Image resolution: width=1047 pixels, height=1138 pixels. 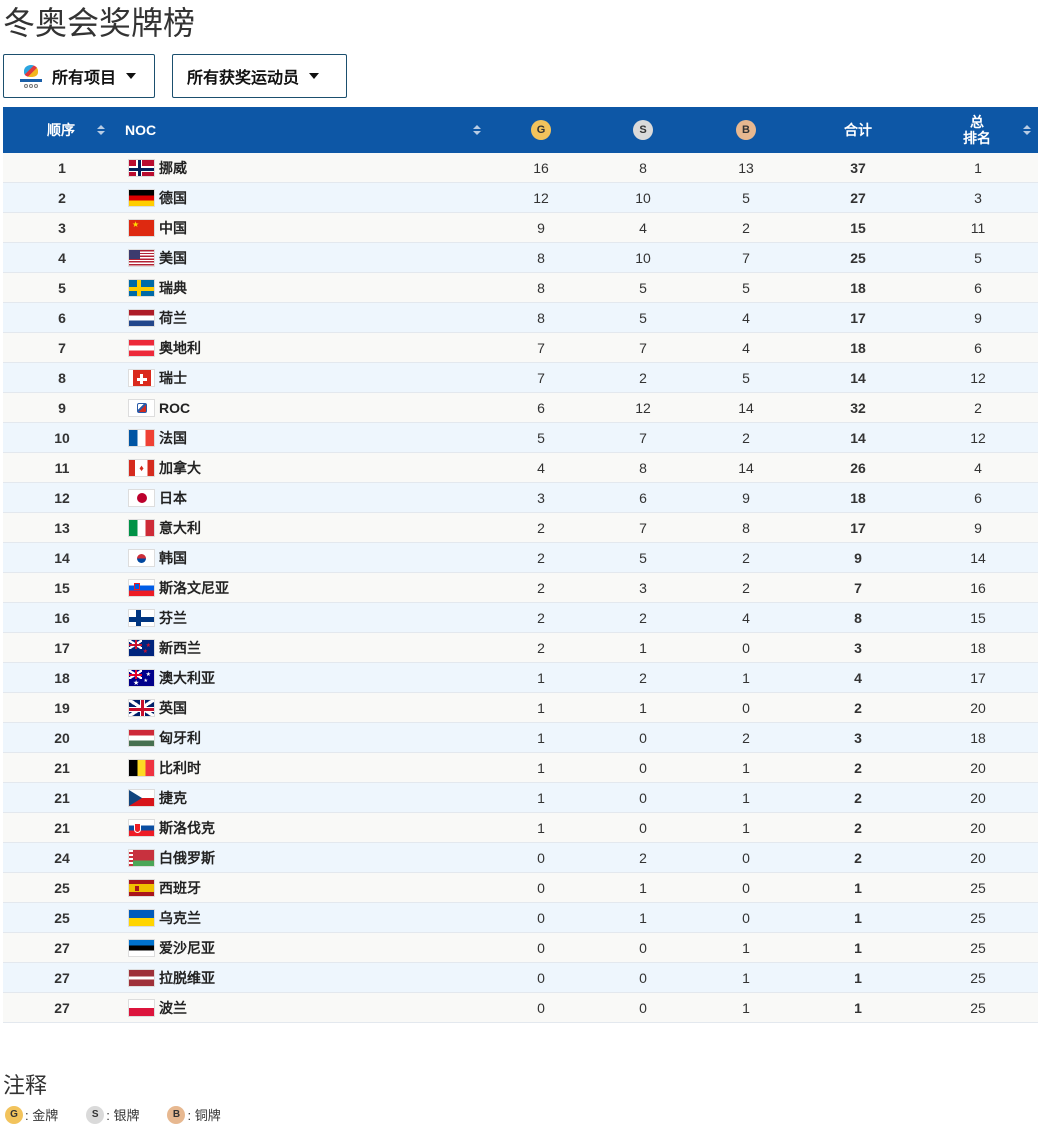 What do you see at coordinates (520, 618) in the screenshot?
I see `table-row: 16 芬兰 2 2 4 8 15` at bounding box center [520, 618].